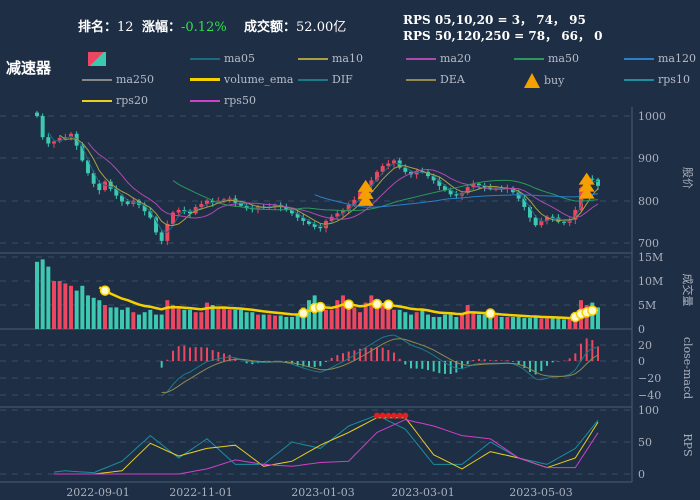 This screenshot has width=700, height=500. I want to click on x-tick-label: 2023-01-03, so click(322, 492).